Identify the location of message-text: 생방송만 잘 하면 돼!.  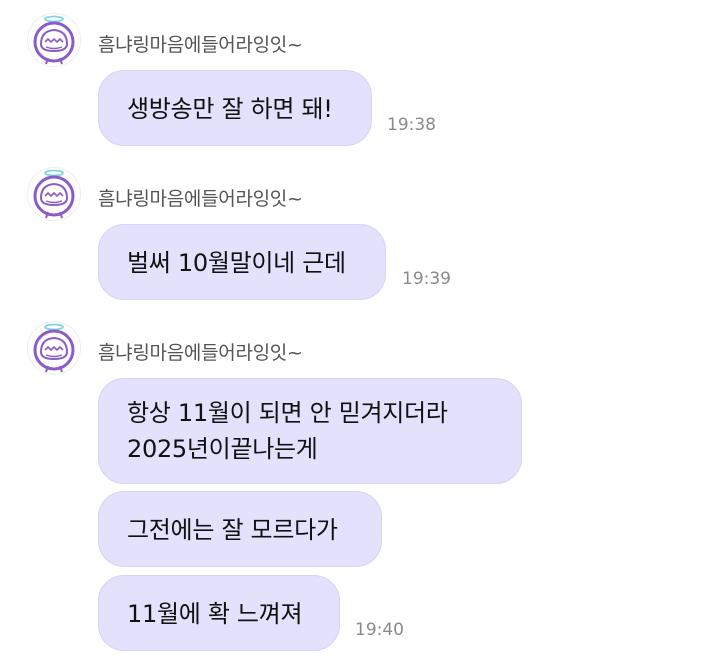
(230, 109).